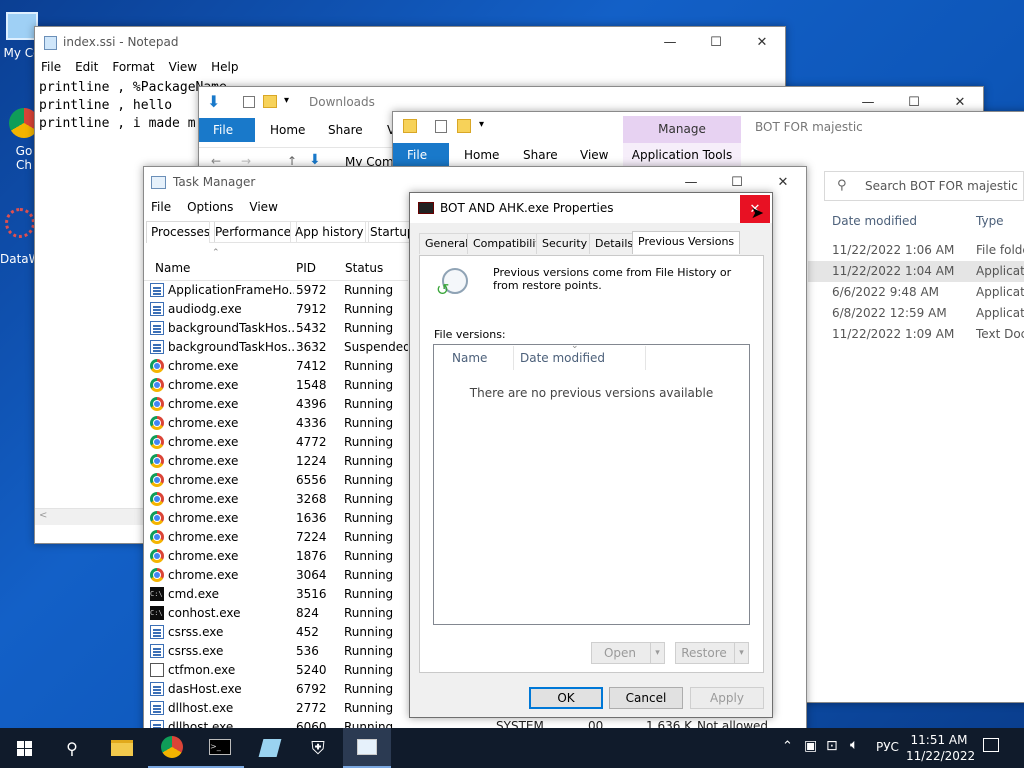 The width and height of the screenshot is (1024, 768). What do you see at coordinates (940, 748) in the screenshot?
I see `clock: 11:51 AM 11/22/2022` at bounding box center [940, 748].